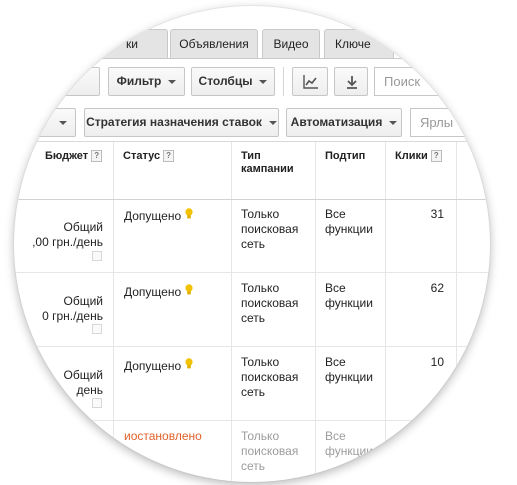  I want to click on header-label: Подтип, so click(345, 156).